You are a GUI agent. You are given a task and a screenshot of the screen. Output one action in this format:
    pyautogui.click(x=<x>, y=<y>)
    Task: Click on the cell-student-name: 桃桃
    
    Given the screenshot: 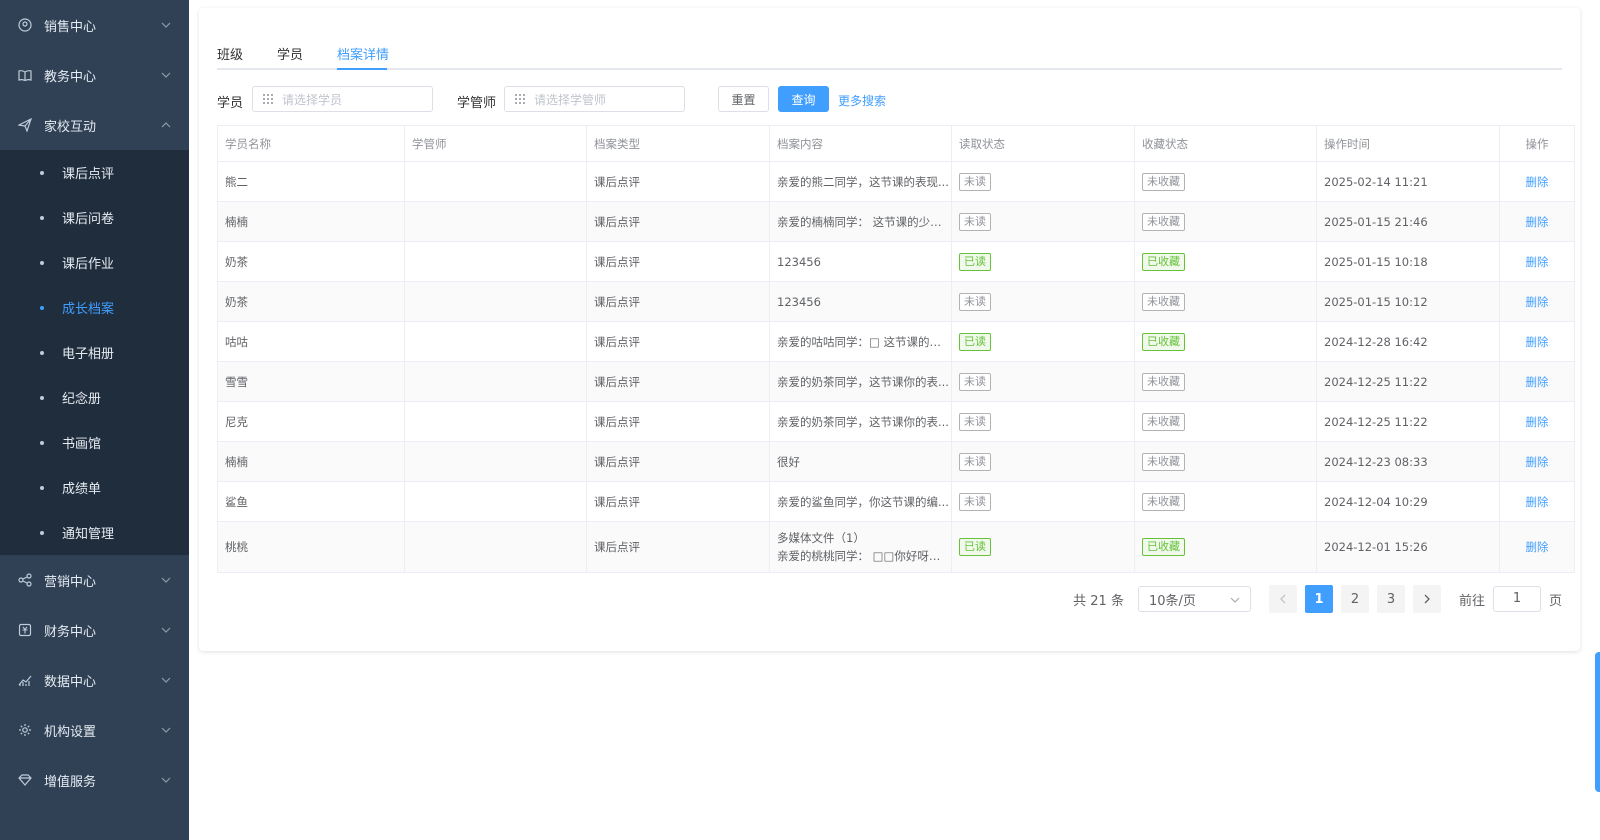 What is the action you would take?
    pyautogui.click(x=311, y=547)
    